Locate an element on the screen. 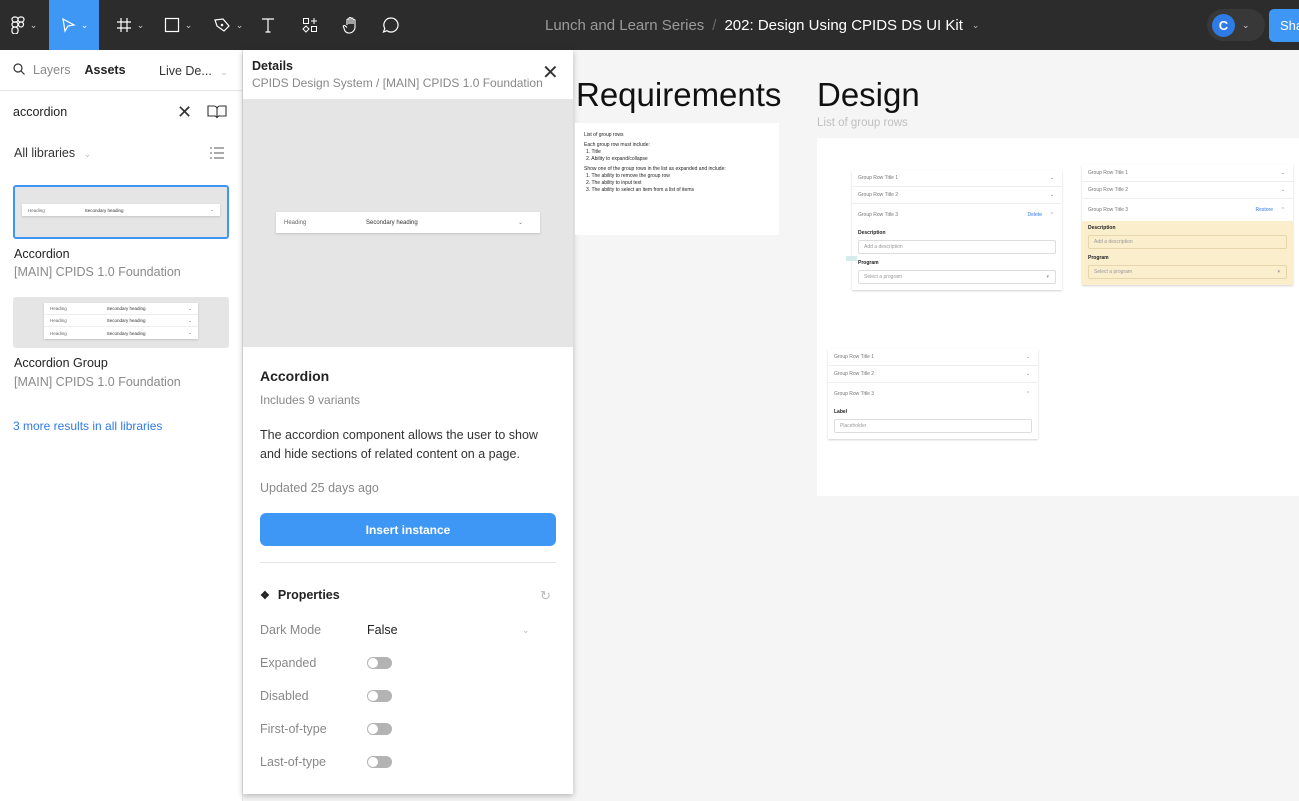  project-breadcrumb: Lunch and Learn Series is located at coordinates (624, 25).